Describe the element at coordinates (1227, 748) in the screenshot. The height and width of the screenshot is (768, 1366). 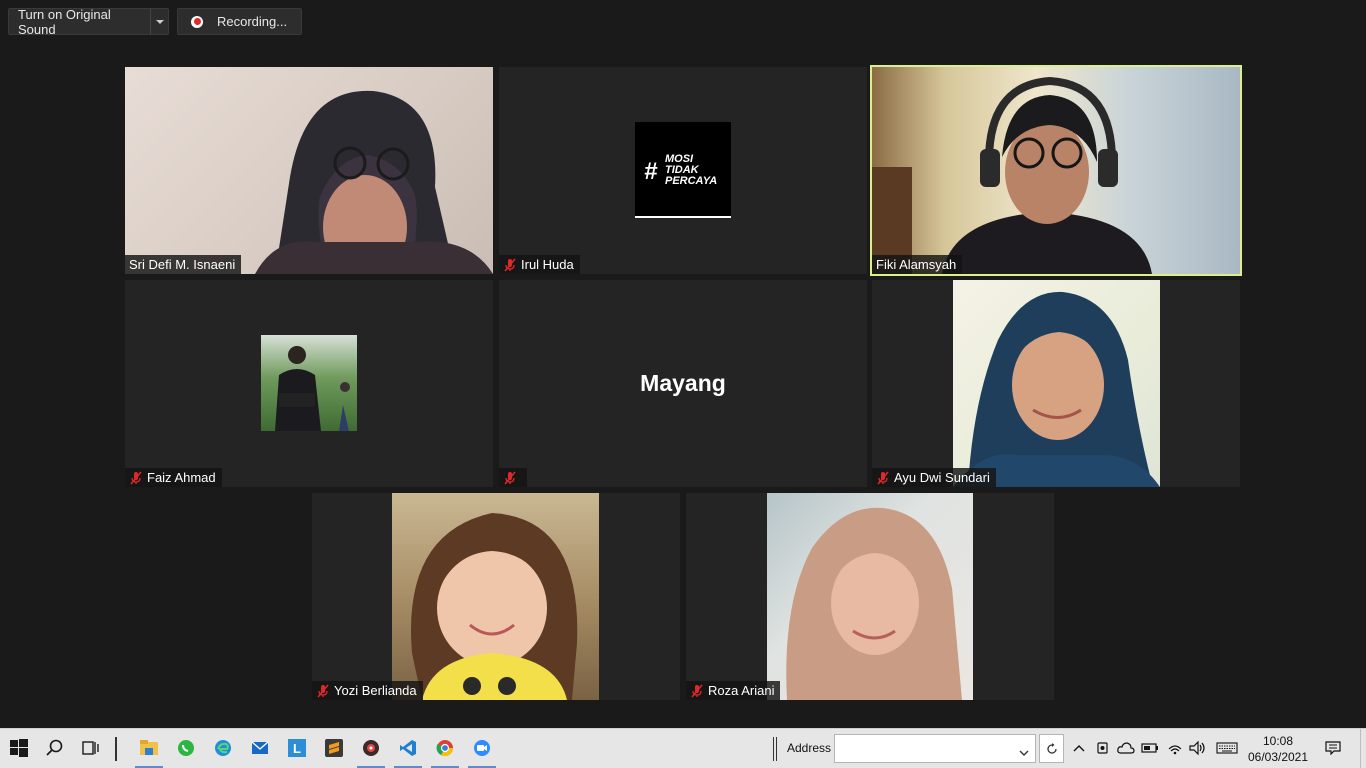
I see `keyboard-icon` at that location.